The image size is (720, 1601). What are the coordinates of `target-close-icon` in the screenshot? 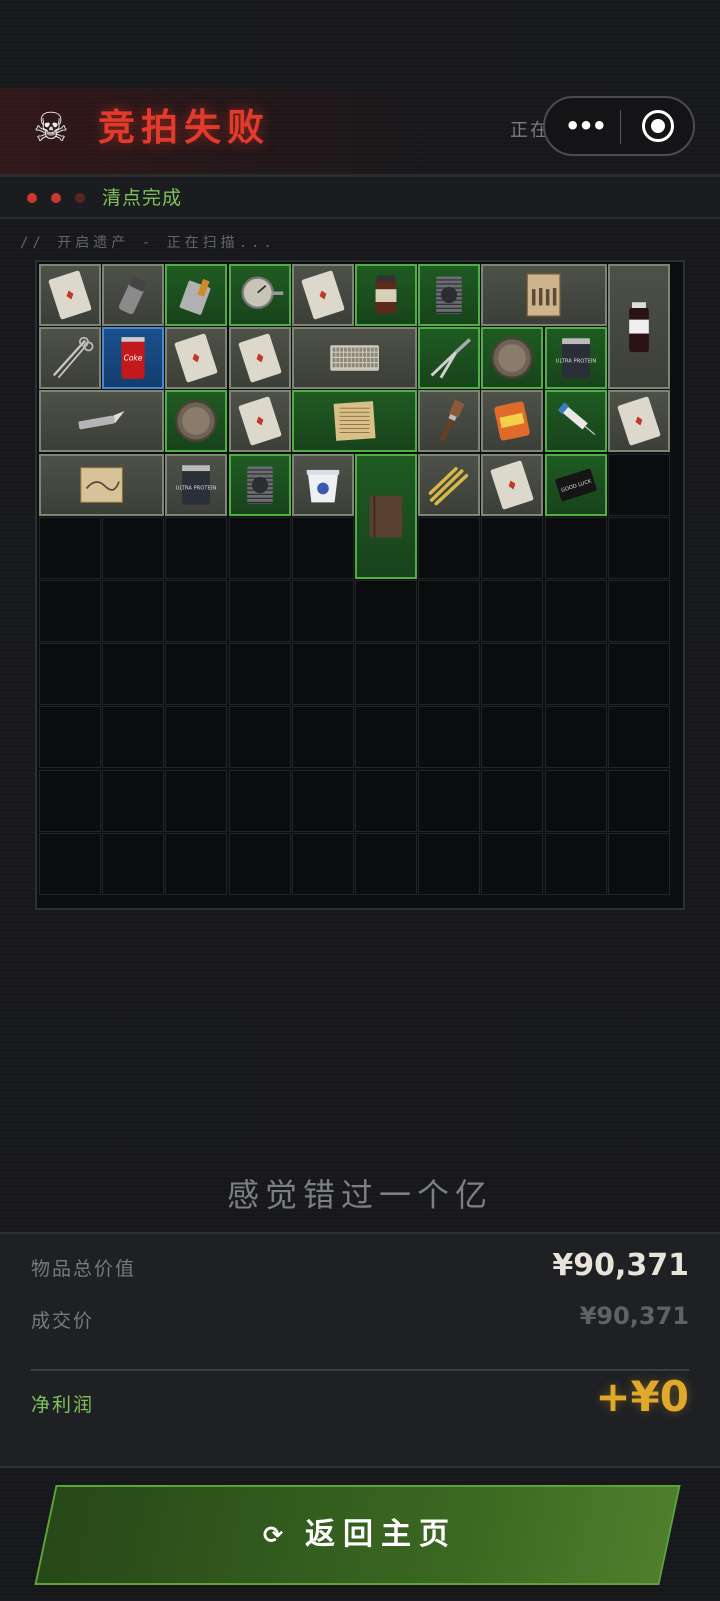 It's located at (658, 126).